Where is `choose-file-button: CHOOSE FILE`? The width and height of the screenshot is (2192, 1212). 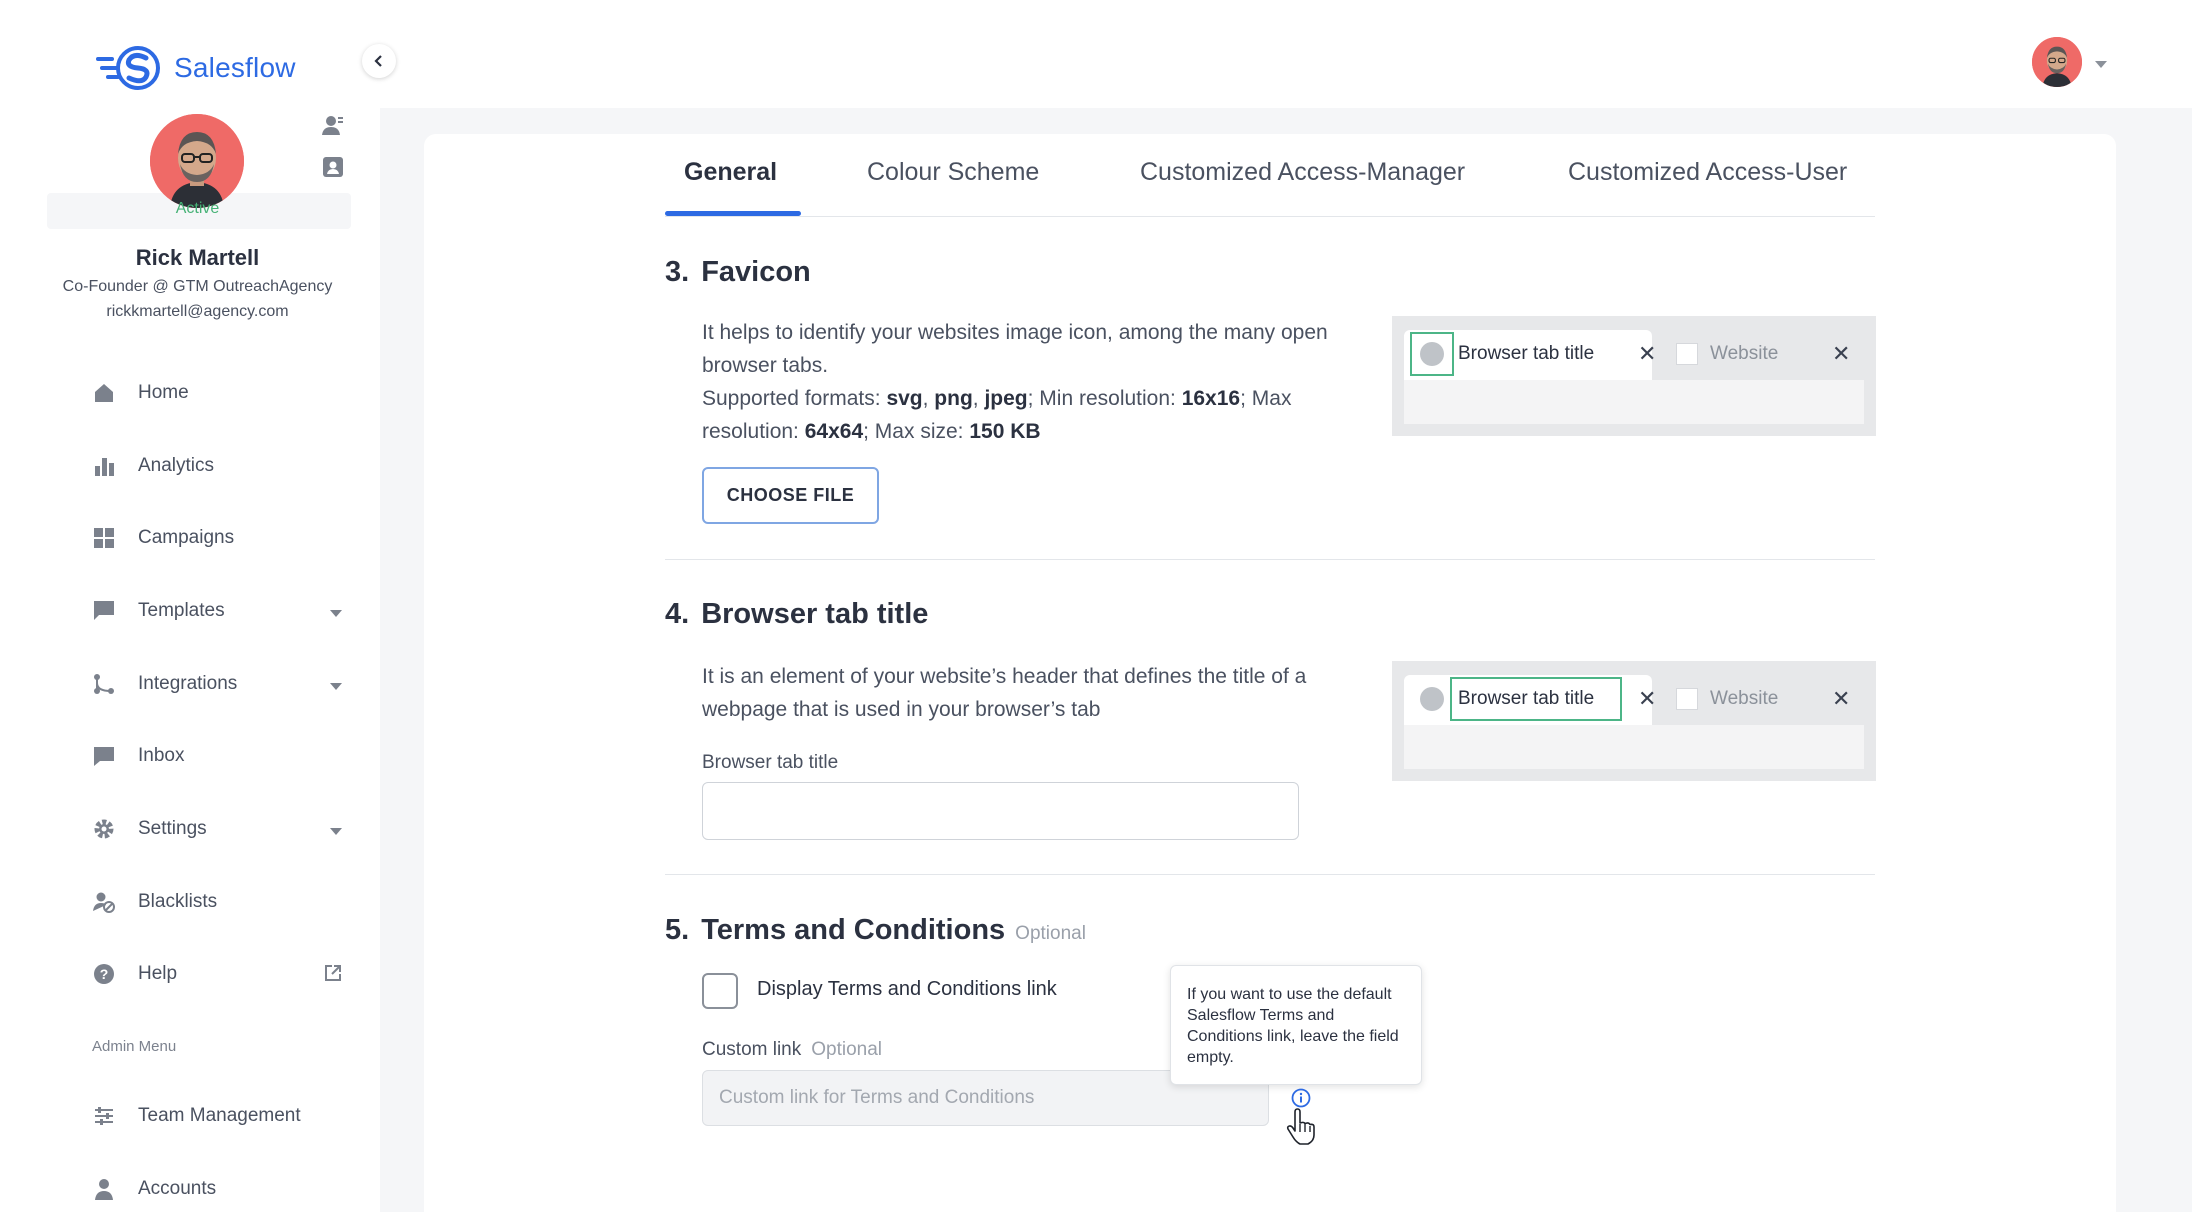
choose-file-button: CHOOSE FILE is located at coordinates (790, 495).